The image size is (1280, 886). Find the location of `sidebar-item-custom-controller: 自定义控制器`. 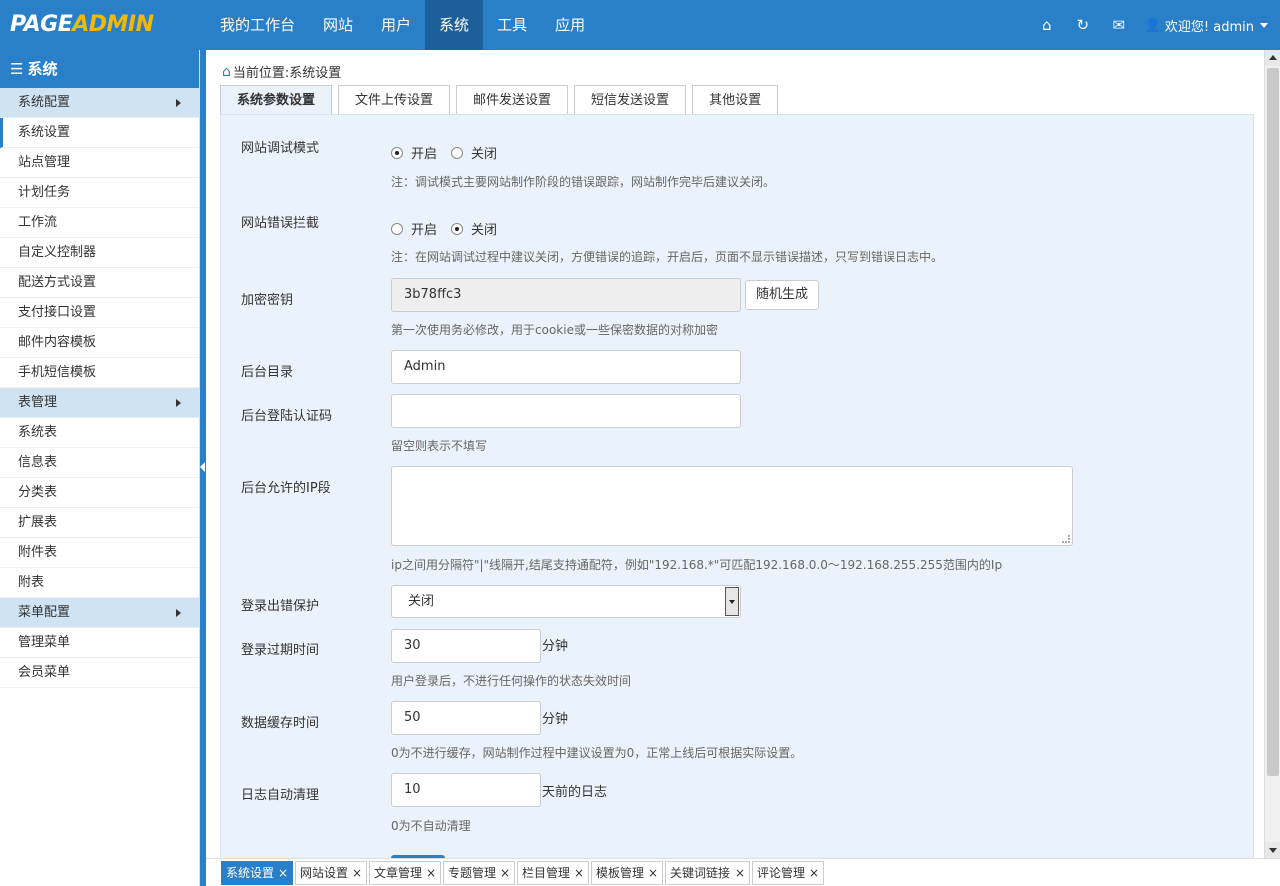

sidebar-item-custom-controller: 自定义控制器 is located at coordinates (99, 253).